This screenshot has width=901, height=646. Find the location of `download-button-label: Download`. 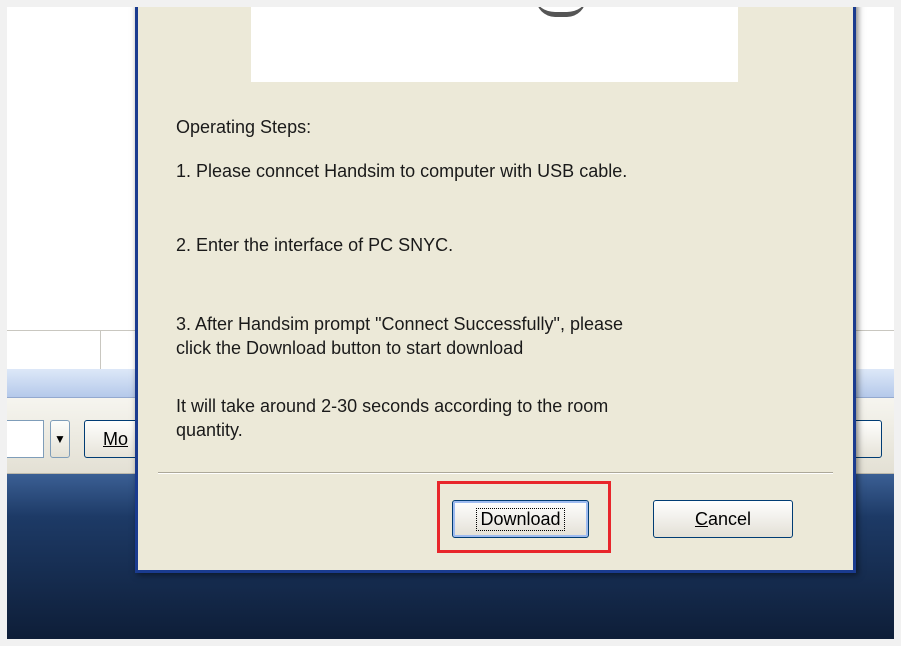

download-button-label: Download is located at coordinates (520, 519).